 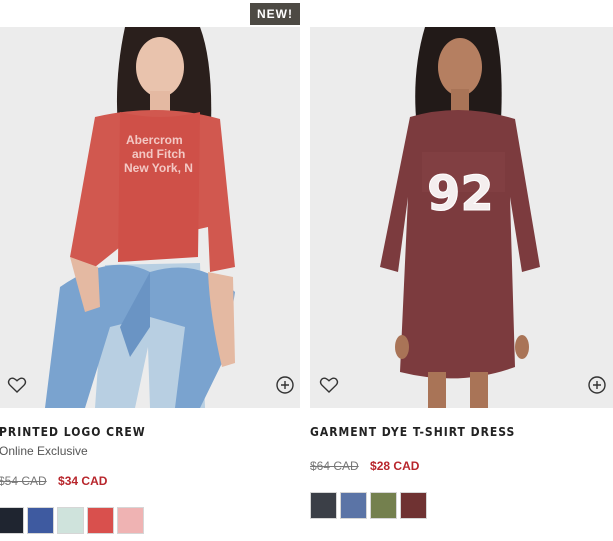 What do you see at coordinates (364, 466) in the screenshot?
I see `price-row: $64 CAD $28 CAD` at bounding box center [364, 466].